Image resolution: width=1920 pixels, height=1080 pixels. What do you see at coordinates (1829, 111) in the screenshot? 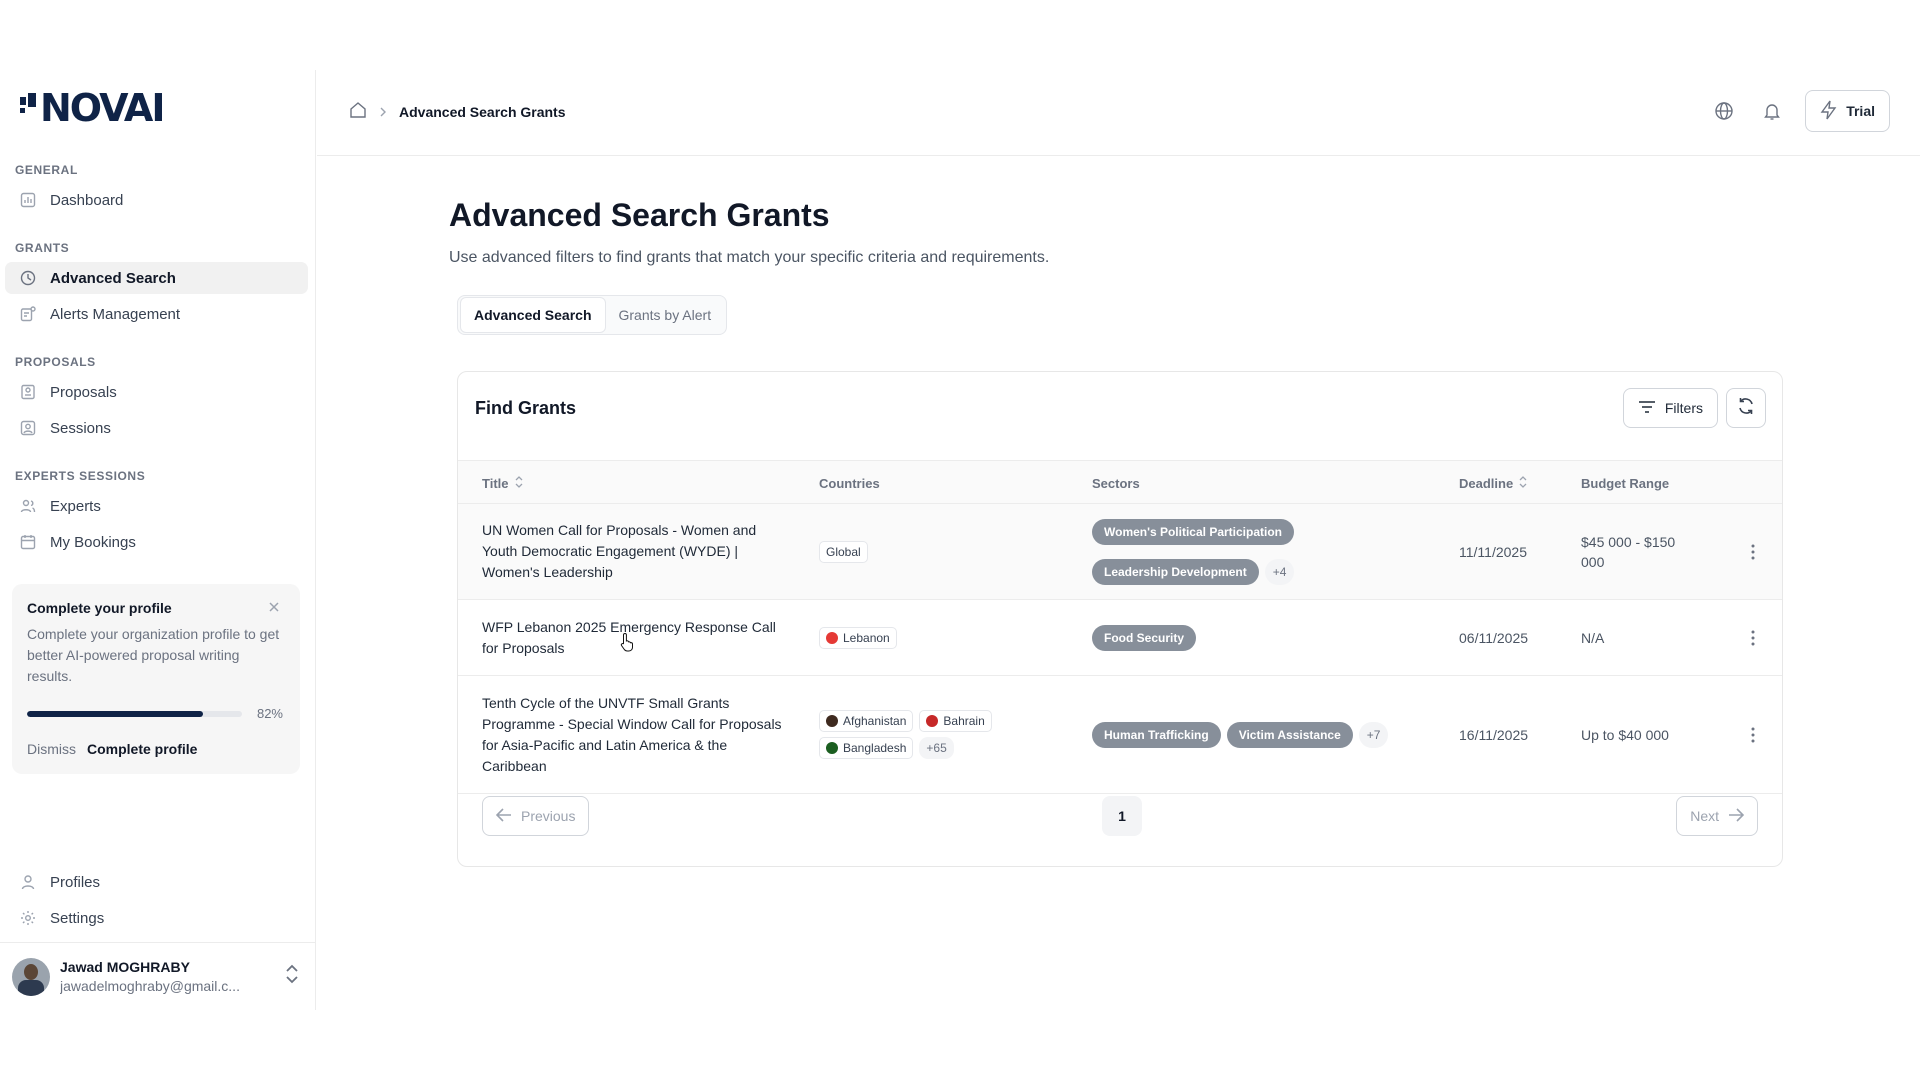
I see `lightning-icon` at bounding box center [1829, 111].